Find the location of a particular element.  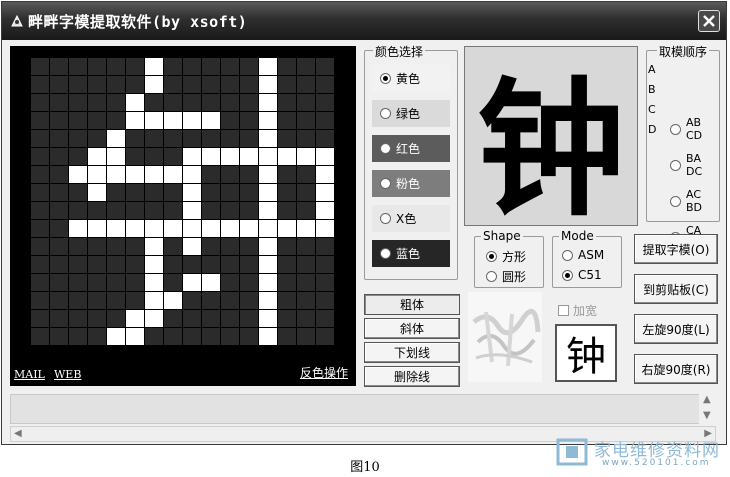

color-option-3: 粉色 is located at coordinates (411, 183).